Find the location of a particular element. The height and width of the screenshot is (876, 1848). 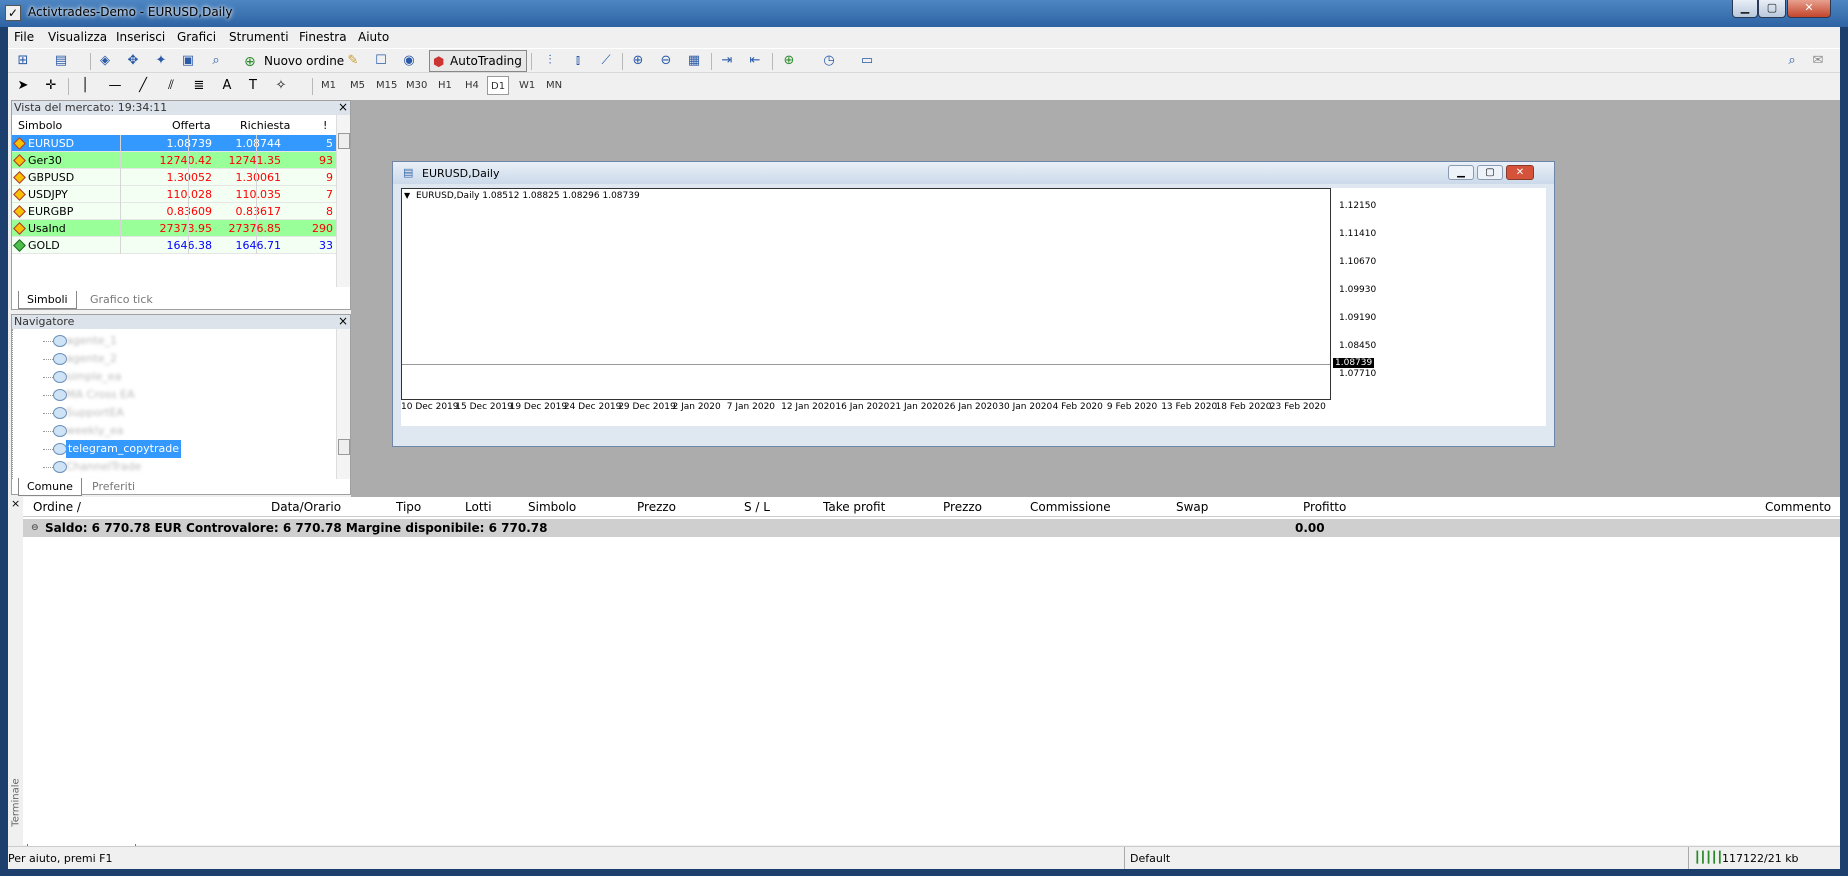

line-chart-icon: ⟋ is located at coordinates (606, 61).